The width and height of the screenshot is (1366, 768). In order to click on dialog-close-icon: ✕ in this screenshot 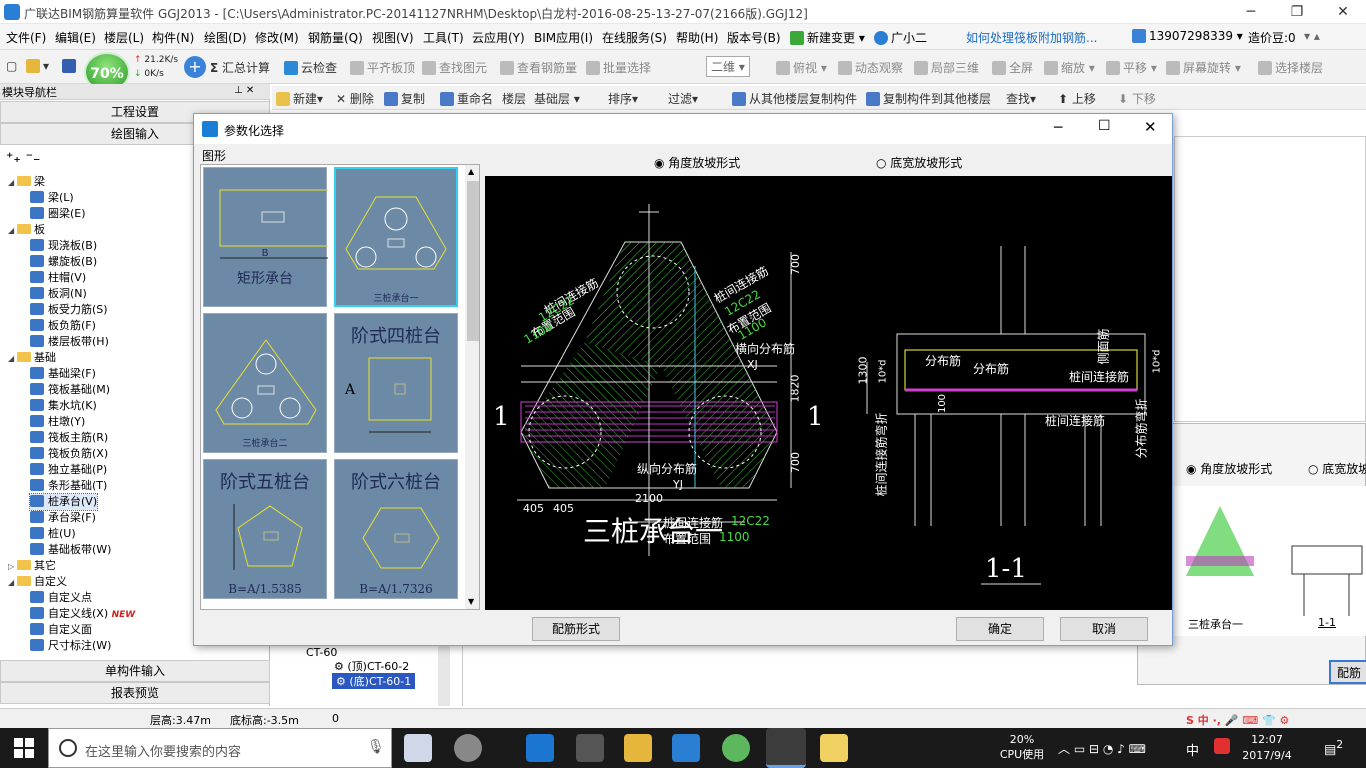, I will do `click(1150, 127)`.